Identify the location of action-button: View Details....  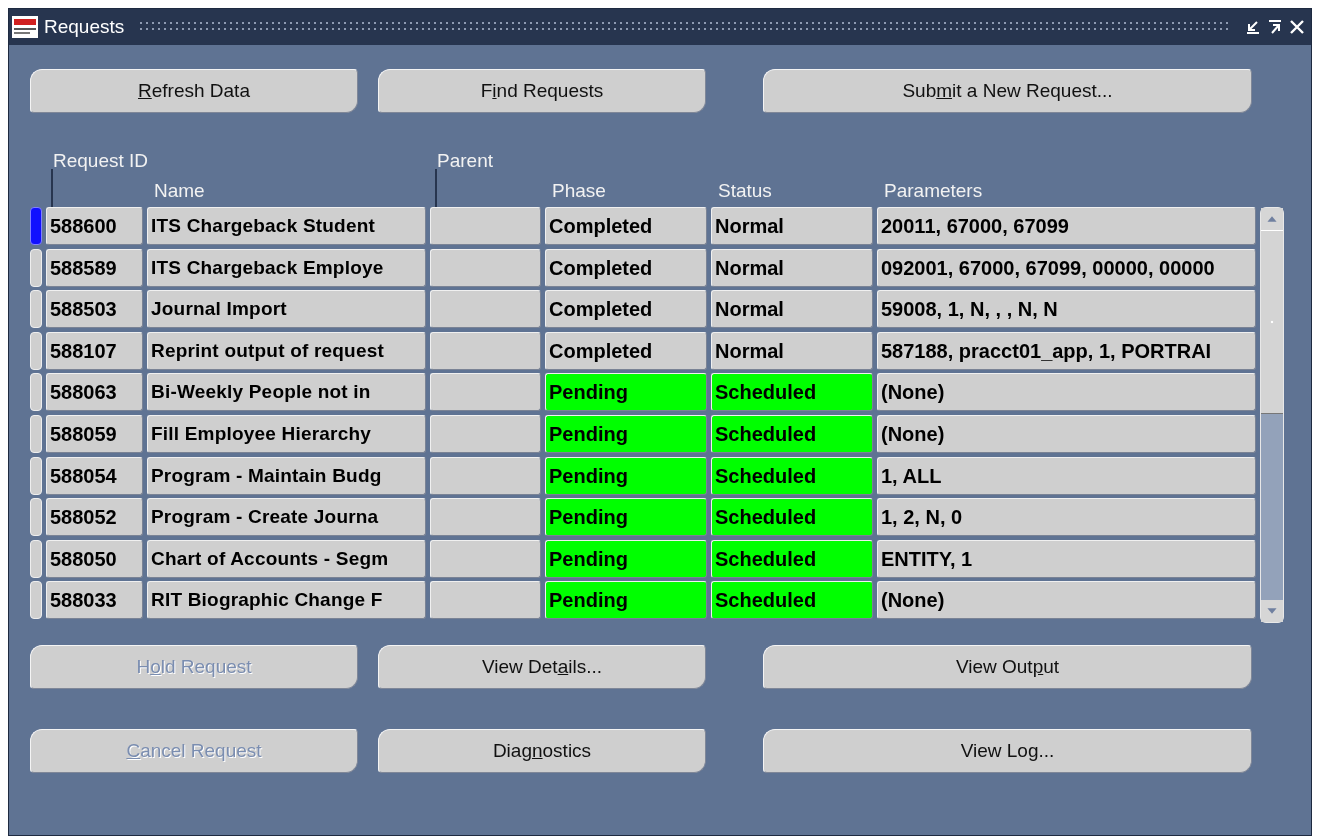
(542, 667).